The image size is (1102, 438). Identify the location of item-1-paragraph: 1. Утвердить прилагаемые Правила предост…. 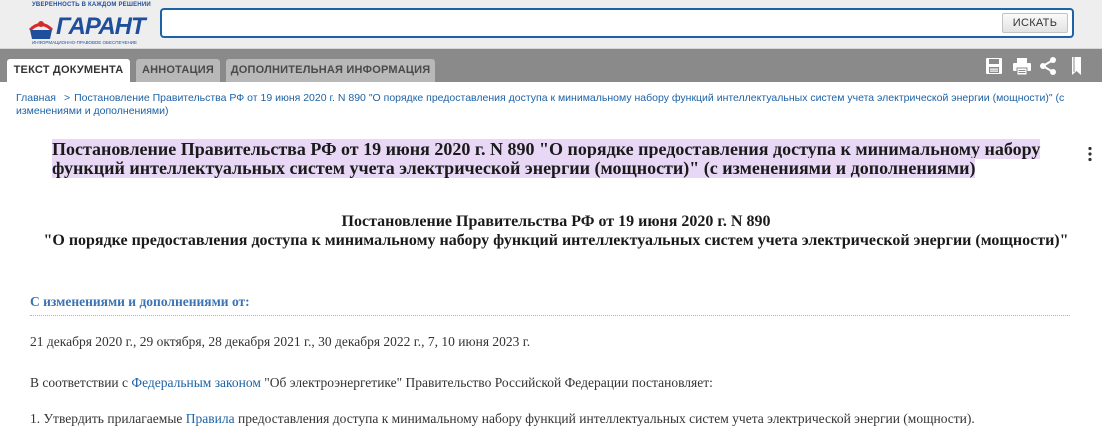
(560, 419).